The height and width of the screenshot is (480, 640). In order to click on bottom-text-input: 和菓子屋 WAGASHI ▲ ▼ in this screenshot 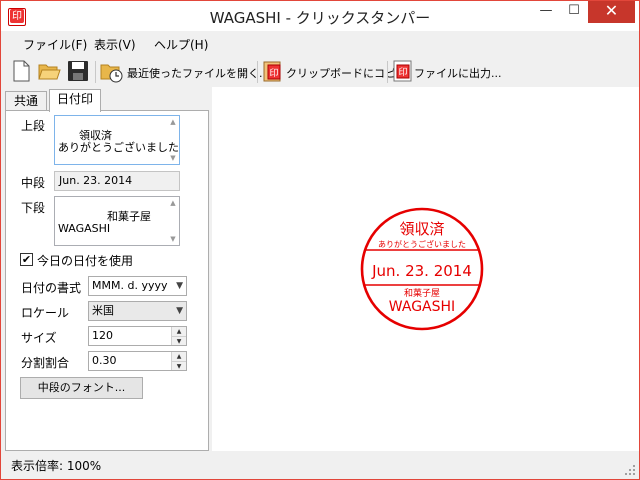, I will do `click(117, 221)`.